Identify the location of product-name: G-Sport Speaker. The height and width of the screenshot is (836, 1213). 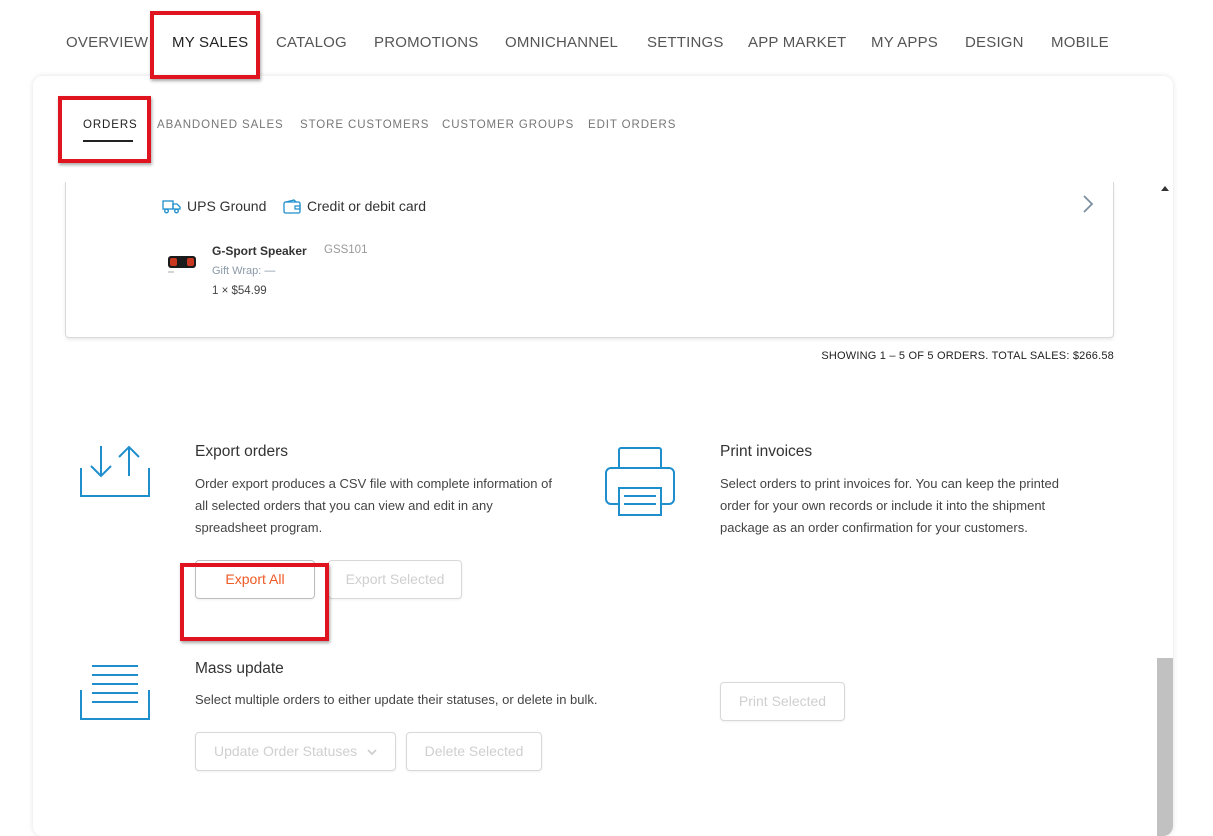
(259, 251).